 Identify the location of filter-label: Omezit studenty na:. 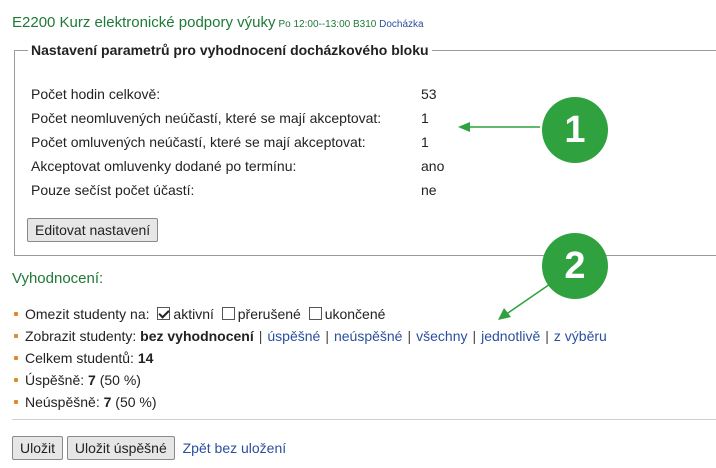
(87, 314).